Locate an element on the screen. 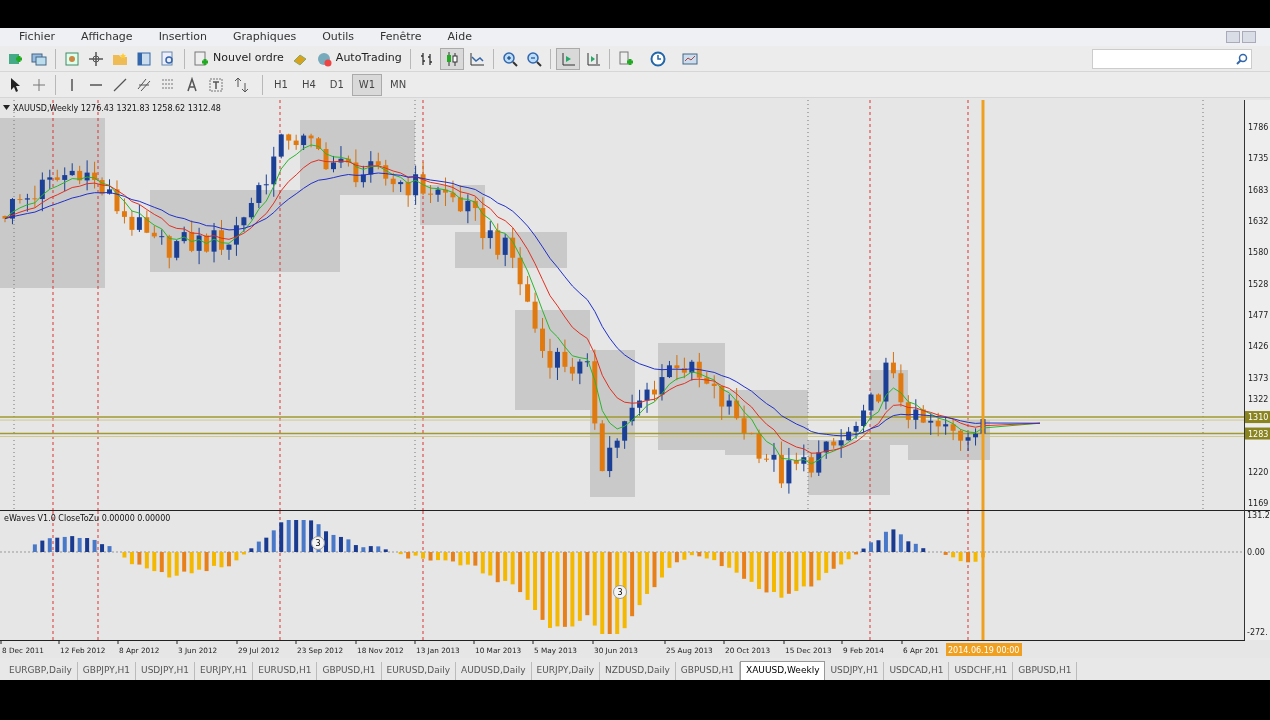  chart-tab: EURJPY,H1 is located at coordinates (224, 671).